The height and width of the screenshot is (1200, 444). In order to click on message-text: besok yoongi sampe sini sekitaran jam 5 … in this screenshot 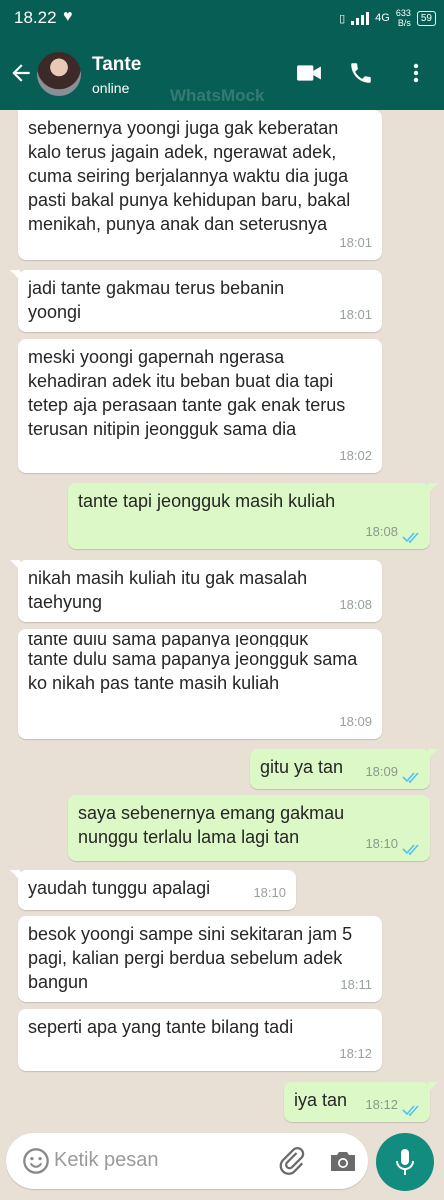, I will do `click(190, 958)`.